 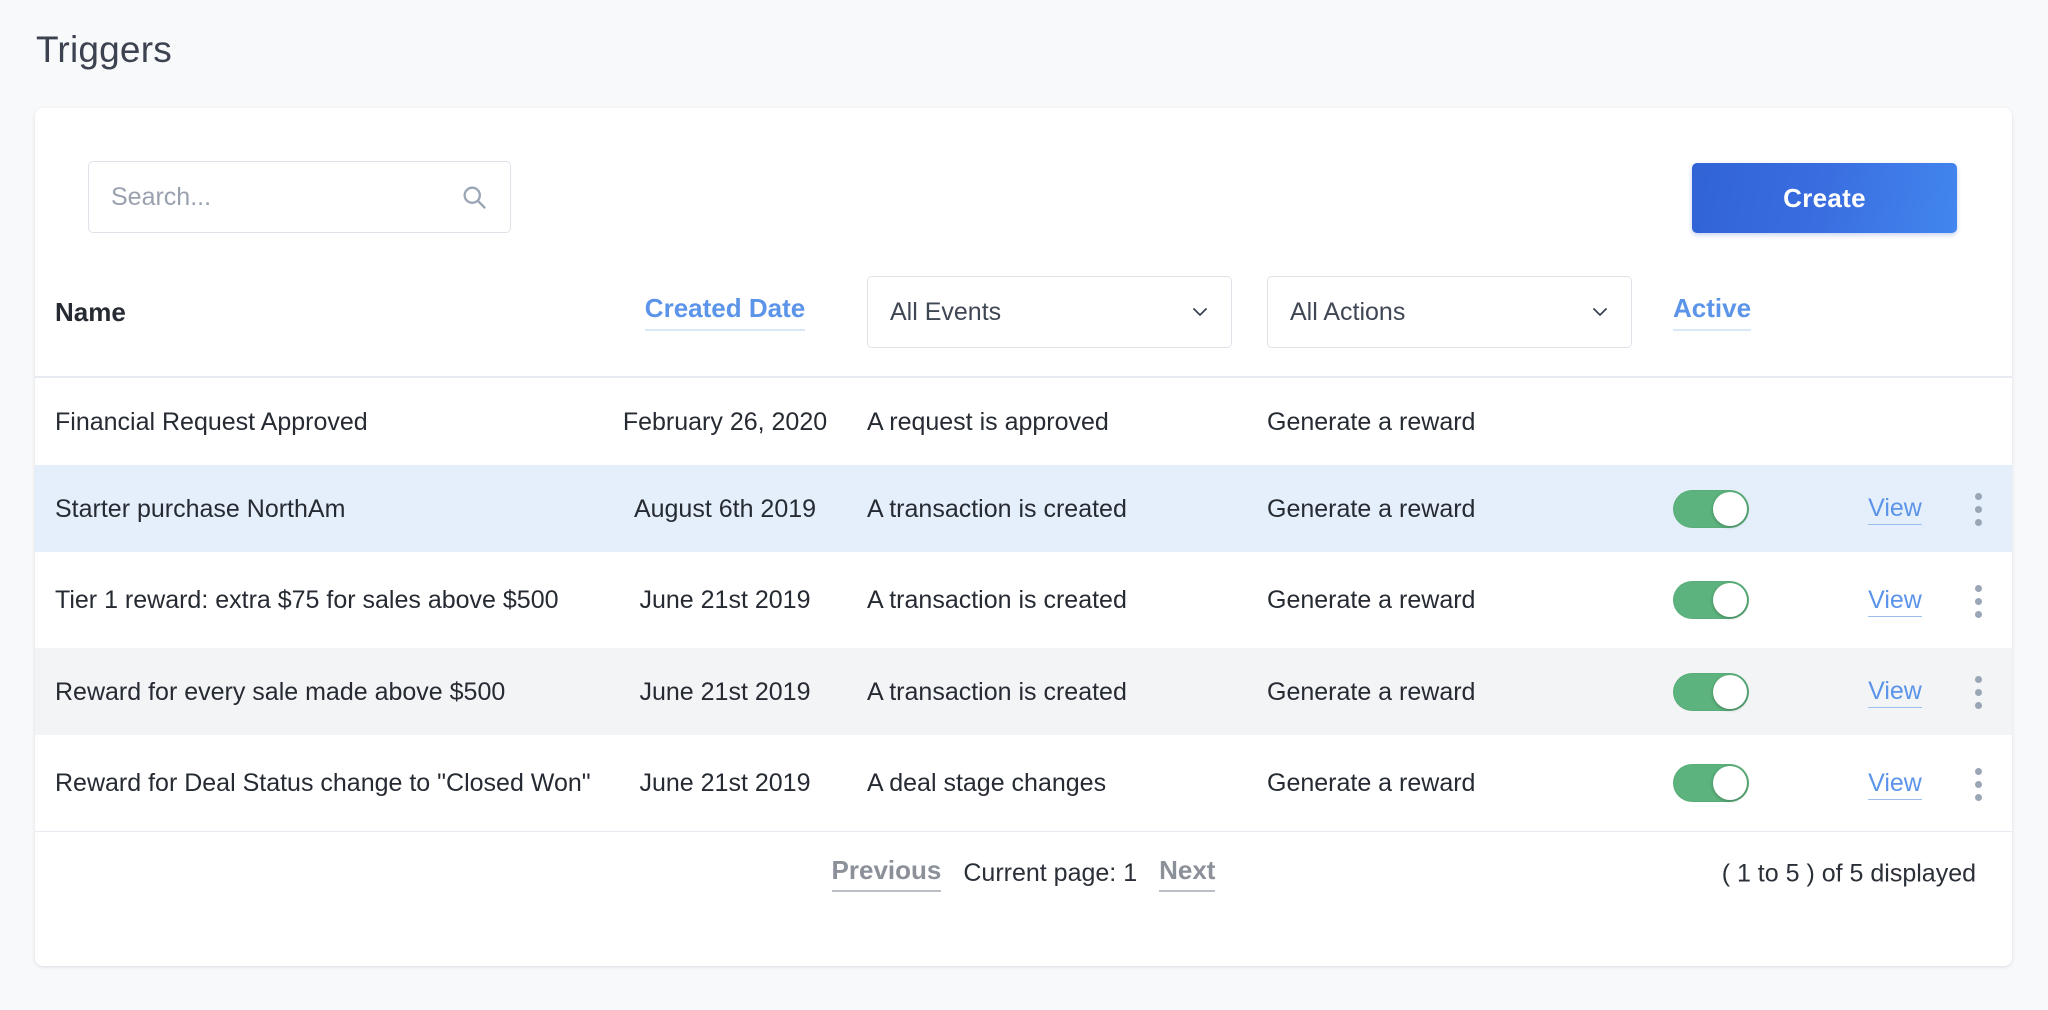 What do you see at coordinates (200, 508) in the screenshot?
I see `trigger-name: Starter purchase NorthAm` at bounding box center [200, 508].